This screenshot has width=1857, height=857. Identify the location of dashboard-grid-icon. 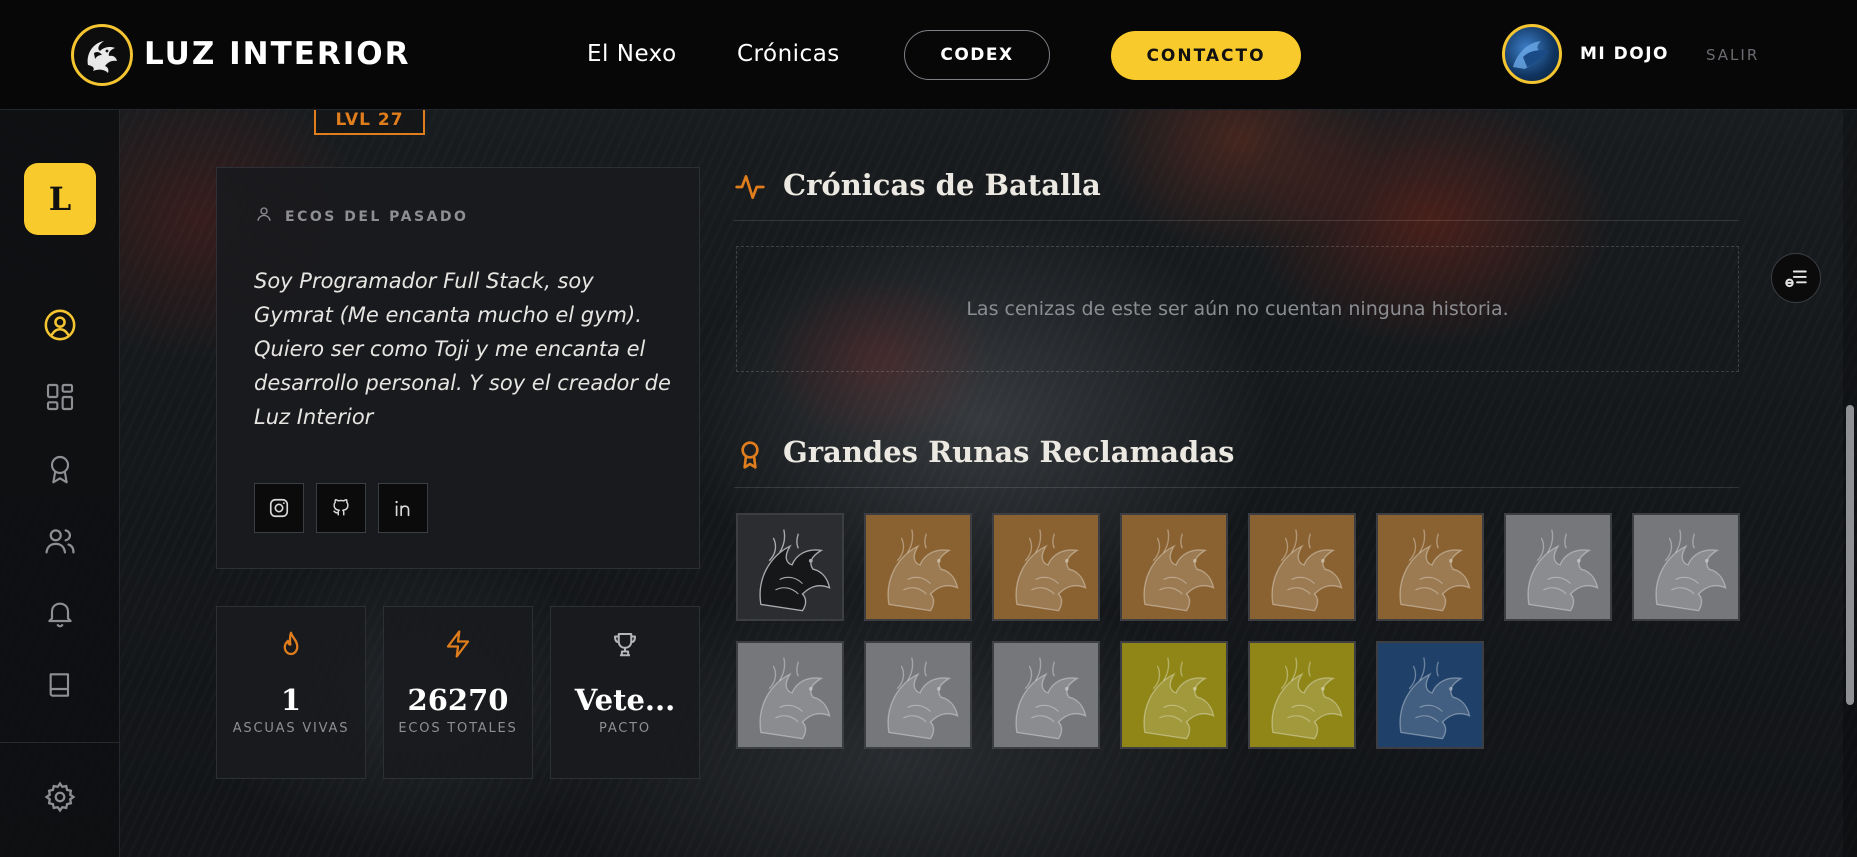
(60, 397).